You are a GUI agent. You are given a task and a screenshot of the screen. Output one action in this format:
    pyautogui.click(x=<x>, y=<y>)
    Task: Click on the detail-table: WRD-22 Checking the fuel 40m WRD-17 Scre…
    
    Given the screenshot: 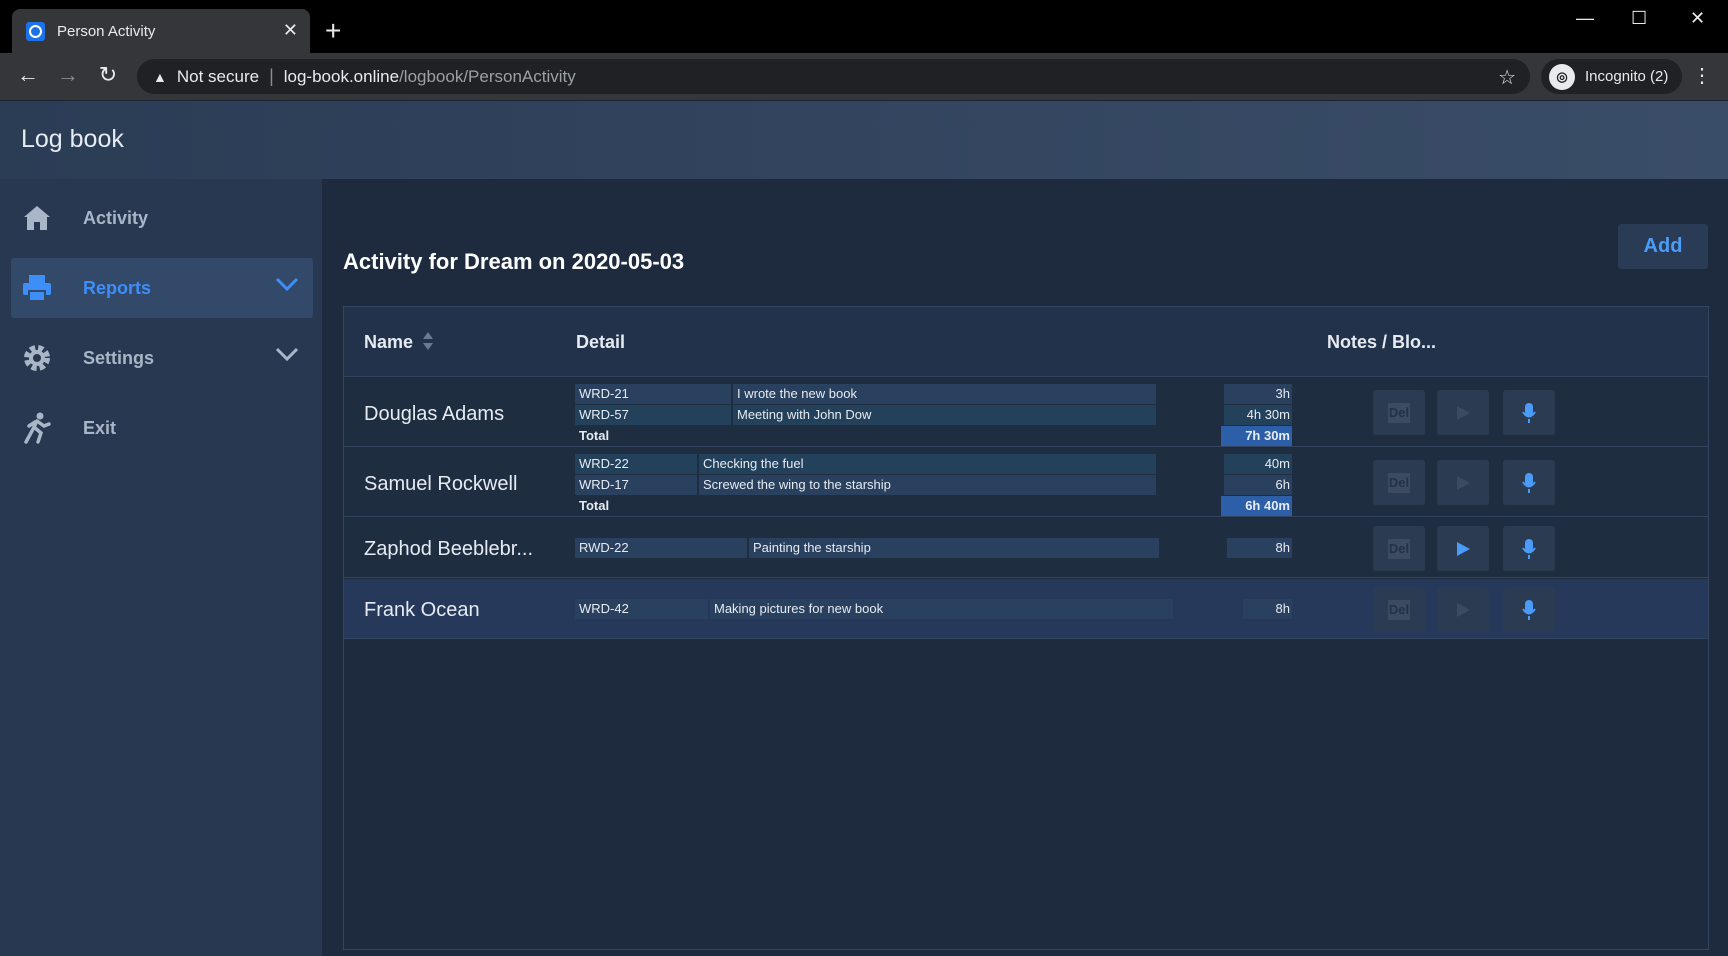 What is the action you would take?
    pyautogui.click(x=933, y=485)
    